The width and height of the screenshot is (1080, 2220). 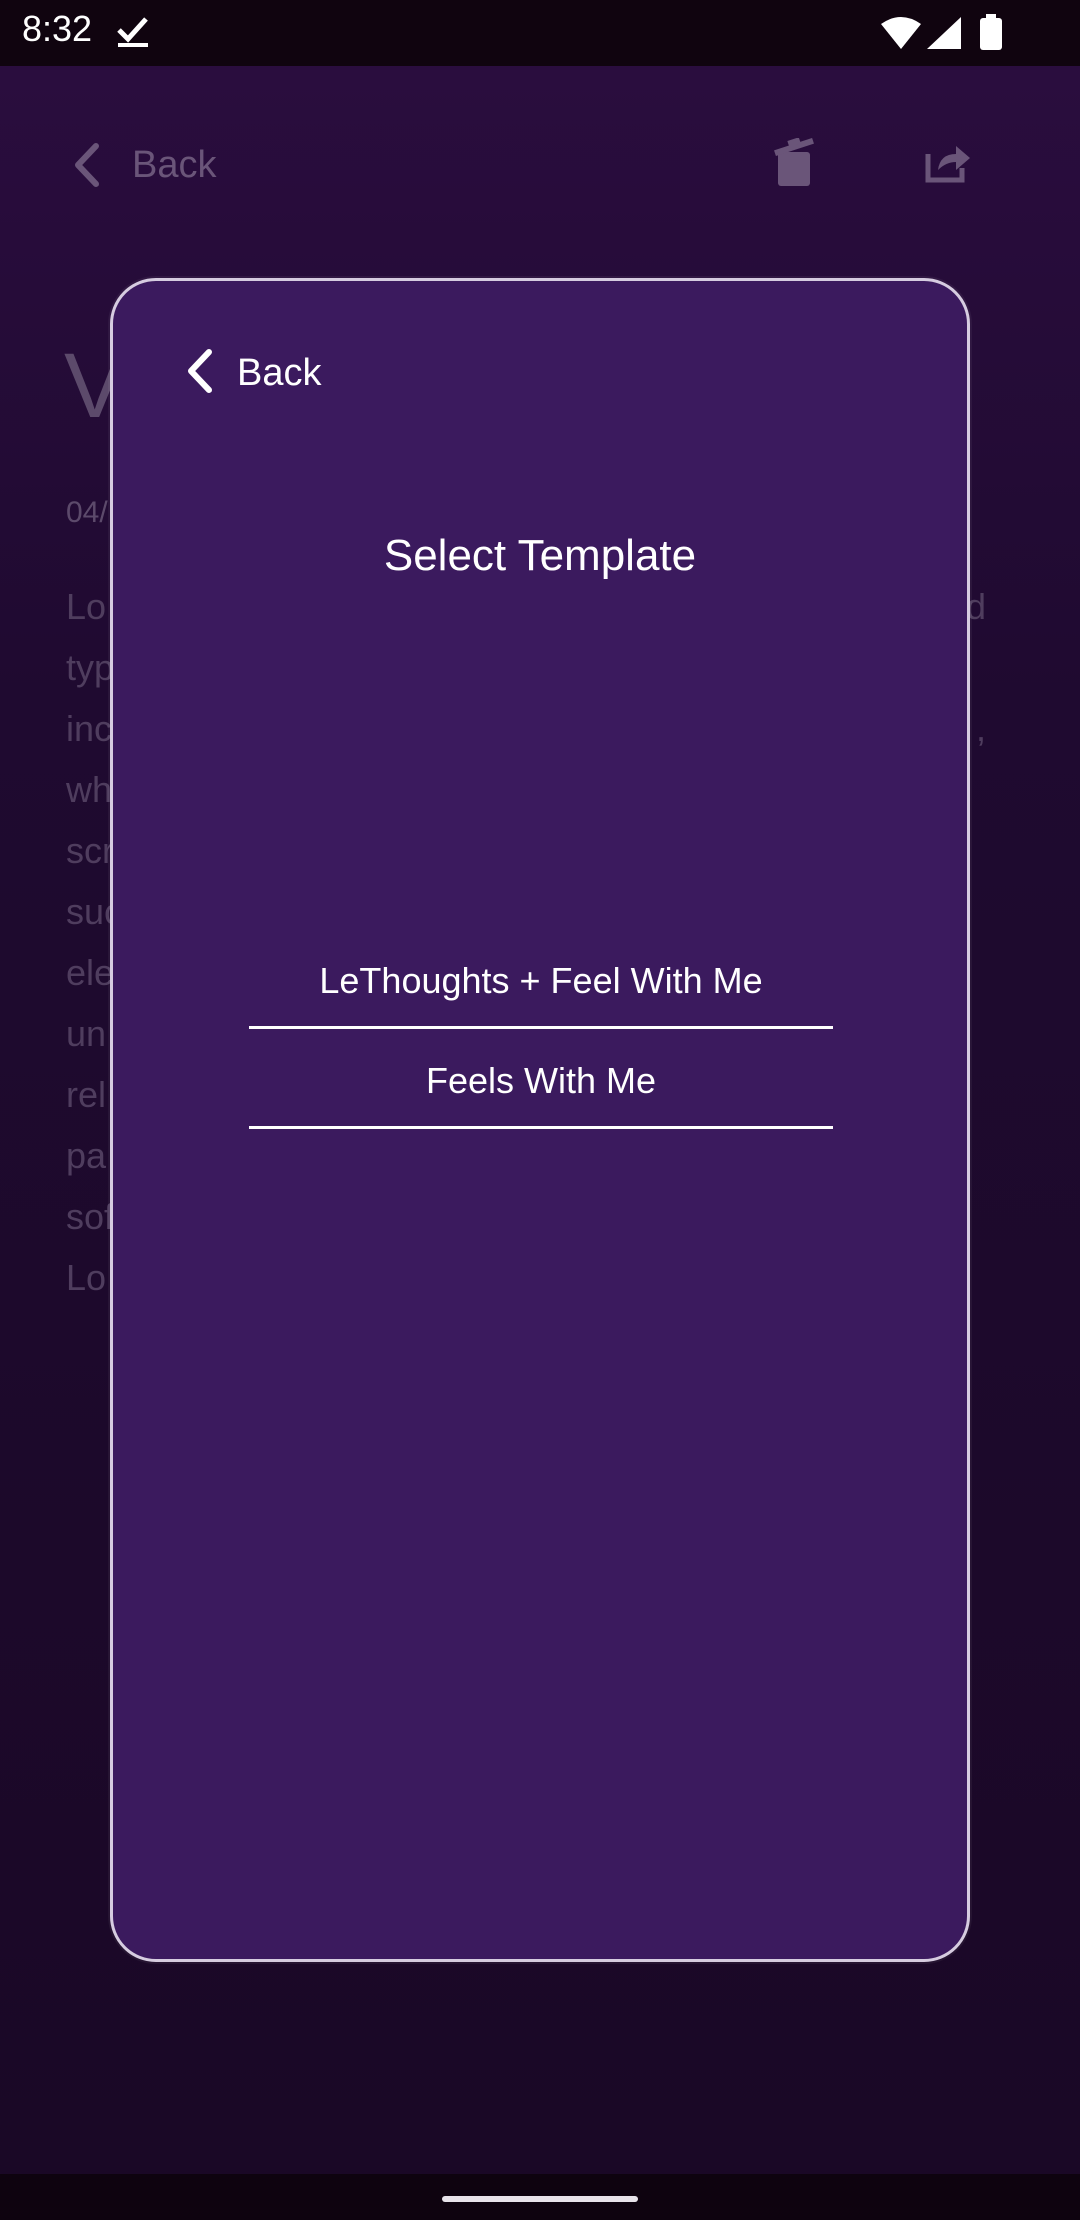 What do you see at coordinates (133, 33) in the screenshot?
I see `check-icon` at bounding box center [133, 33].